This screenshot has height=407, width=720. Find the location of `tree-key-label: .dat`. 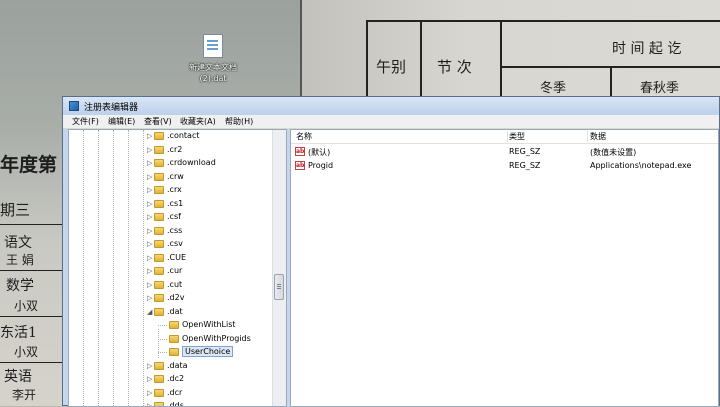

tree-key-label: .dat is located at coordinates (175, 311).